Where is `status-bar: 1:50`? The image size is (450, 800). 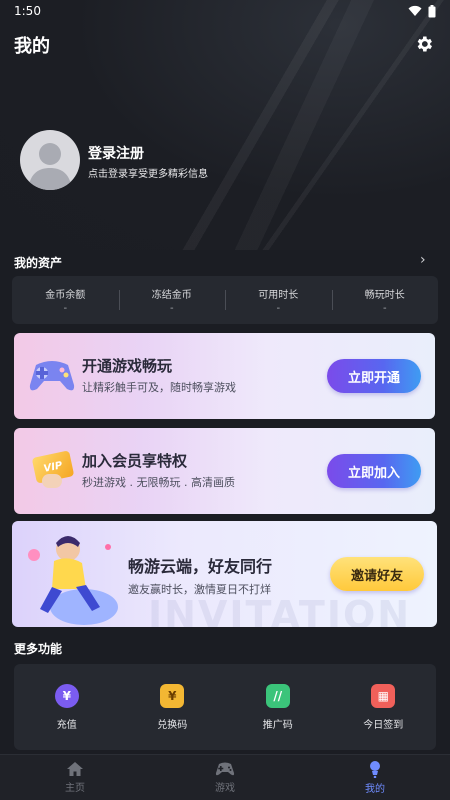 status-bar: 1:50 is located at coordinates (225, 11).